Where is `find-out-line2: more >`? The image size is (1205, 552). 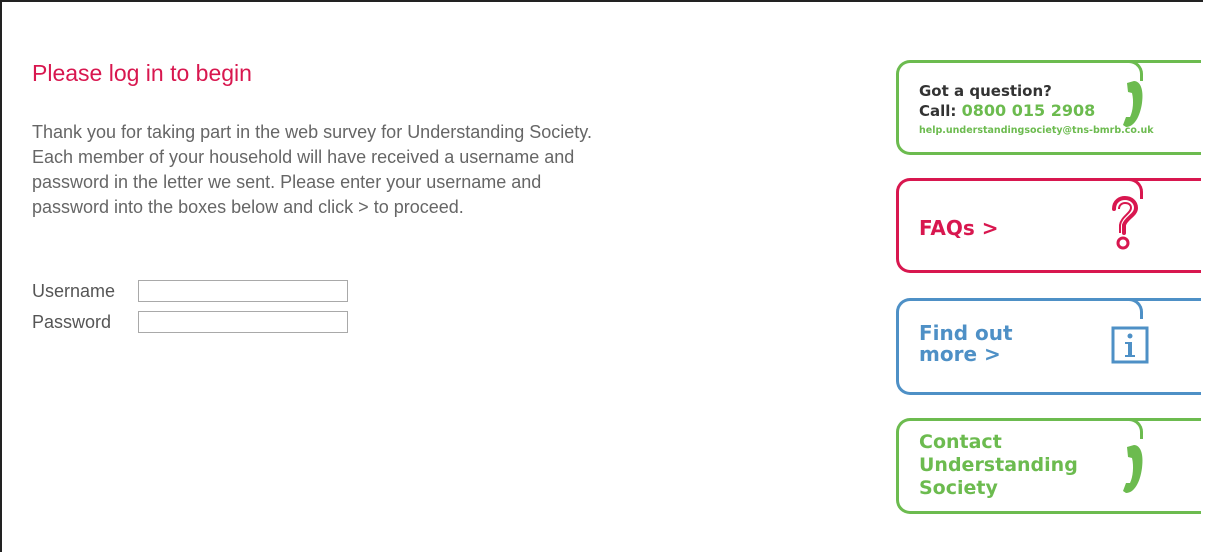 find-out-line2: more > is located at coordinates (960, 354).